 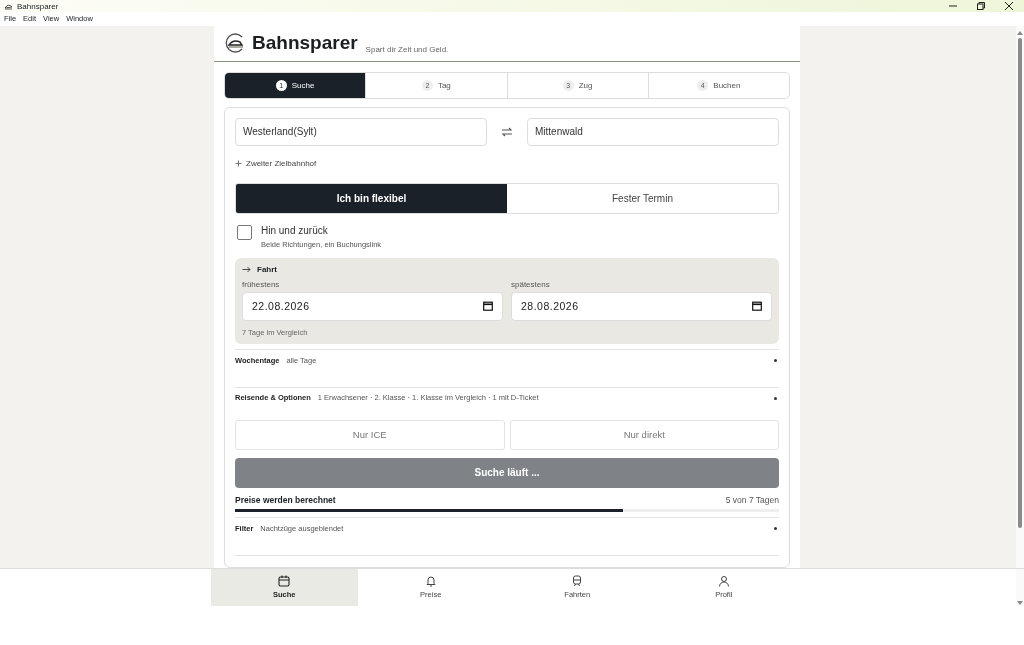 I want to click on logo-icon, so click(x=235, y=43).